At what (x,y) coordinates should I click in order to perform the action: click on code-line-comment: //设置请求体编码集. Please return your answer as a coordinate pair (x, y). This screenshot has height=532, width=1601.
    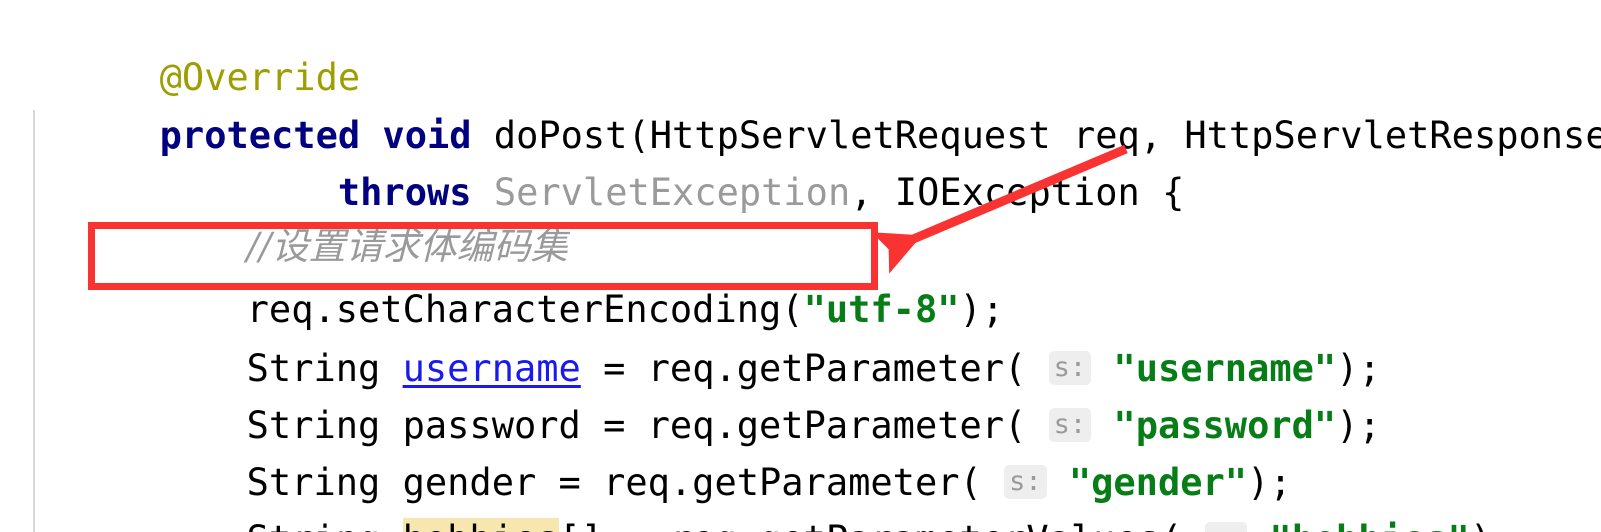
    Looking at the image, I should click on (340, 214).